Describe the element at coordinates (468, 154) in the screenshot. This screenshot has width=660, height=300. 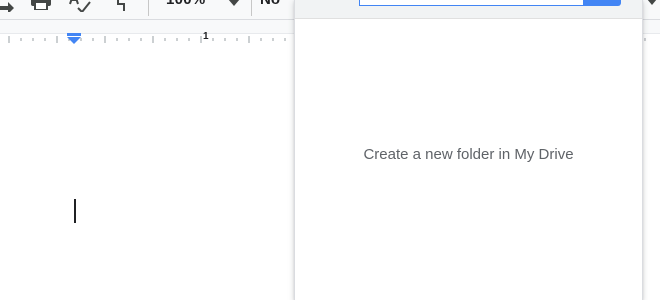
I see `empty-state-message: Create a new folder in My Drive` at that location.